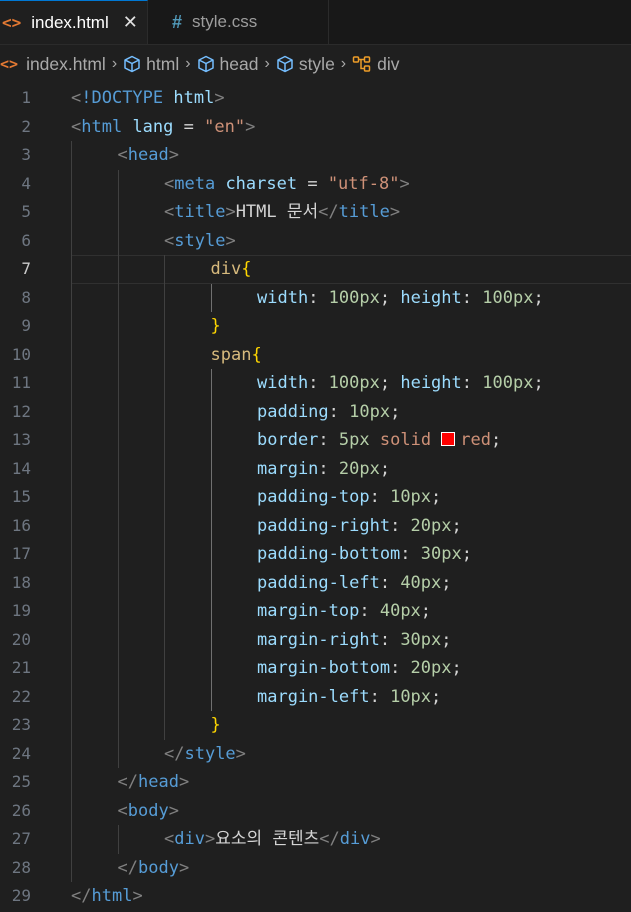  Describe the element at coordinates (359, 526) in the screenshot. I see `code-text: padding-right: 20px;` at that location.